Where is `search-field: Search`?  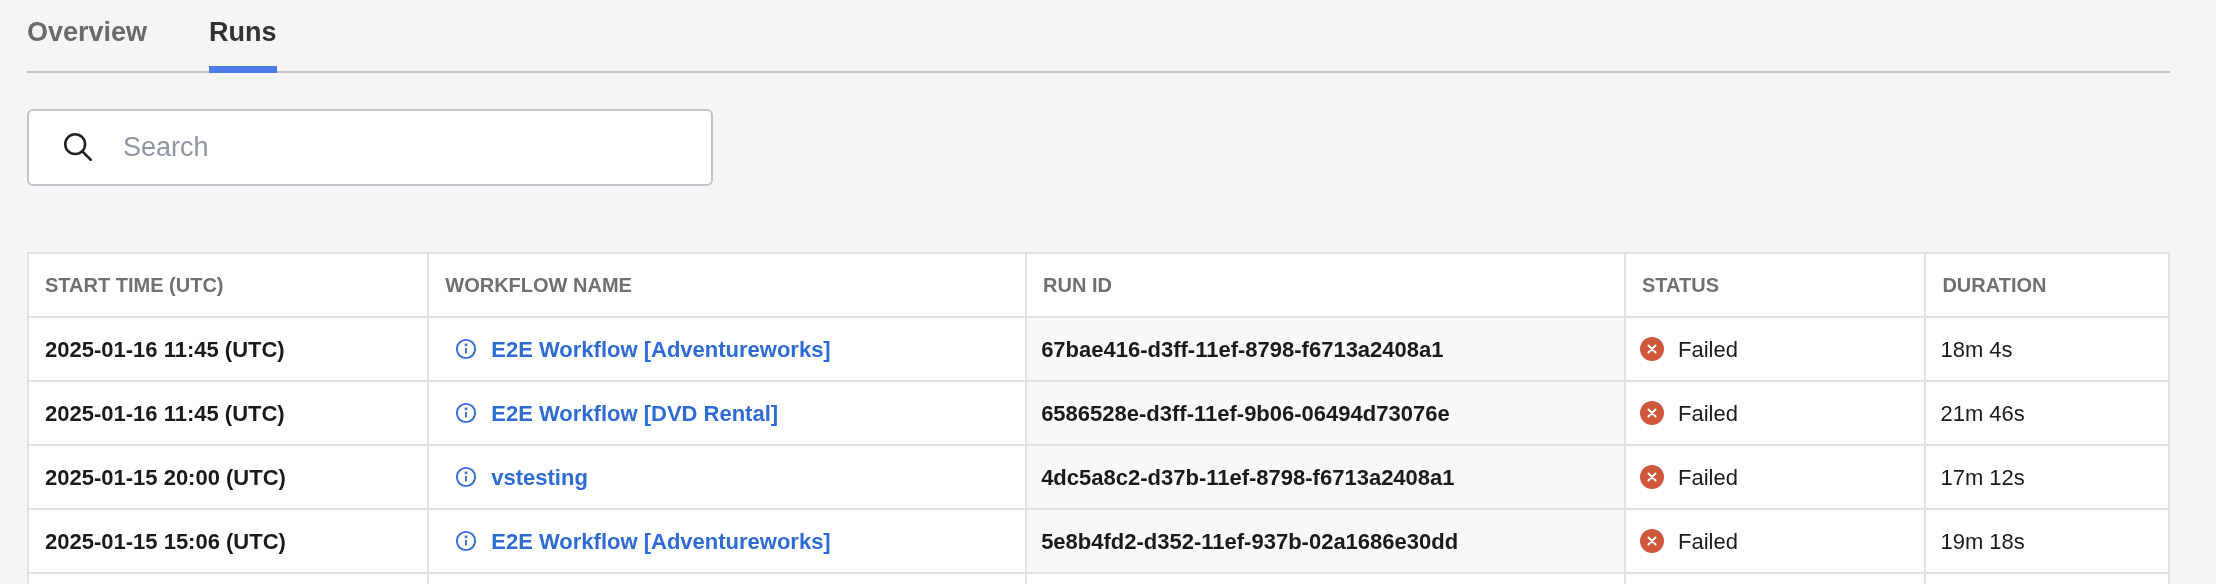 search-field: Search is located at coordinates (370, 147).